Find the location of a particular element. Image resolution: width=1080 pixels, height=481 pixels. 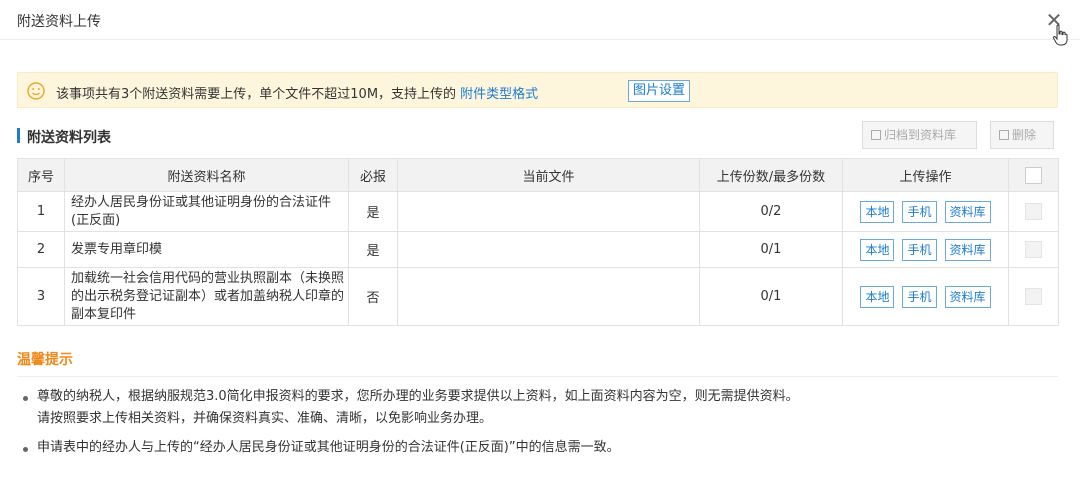

select-all-checkbox is located at coordinates (1033, 175).